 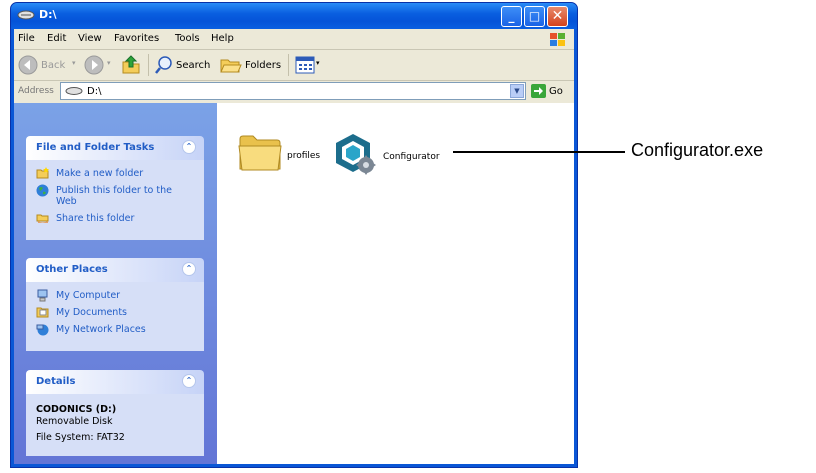 I want to click on details-drive-name: CODONICS (D:), so click(x=76, y=409).